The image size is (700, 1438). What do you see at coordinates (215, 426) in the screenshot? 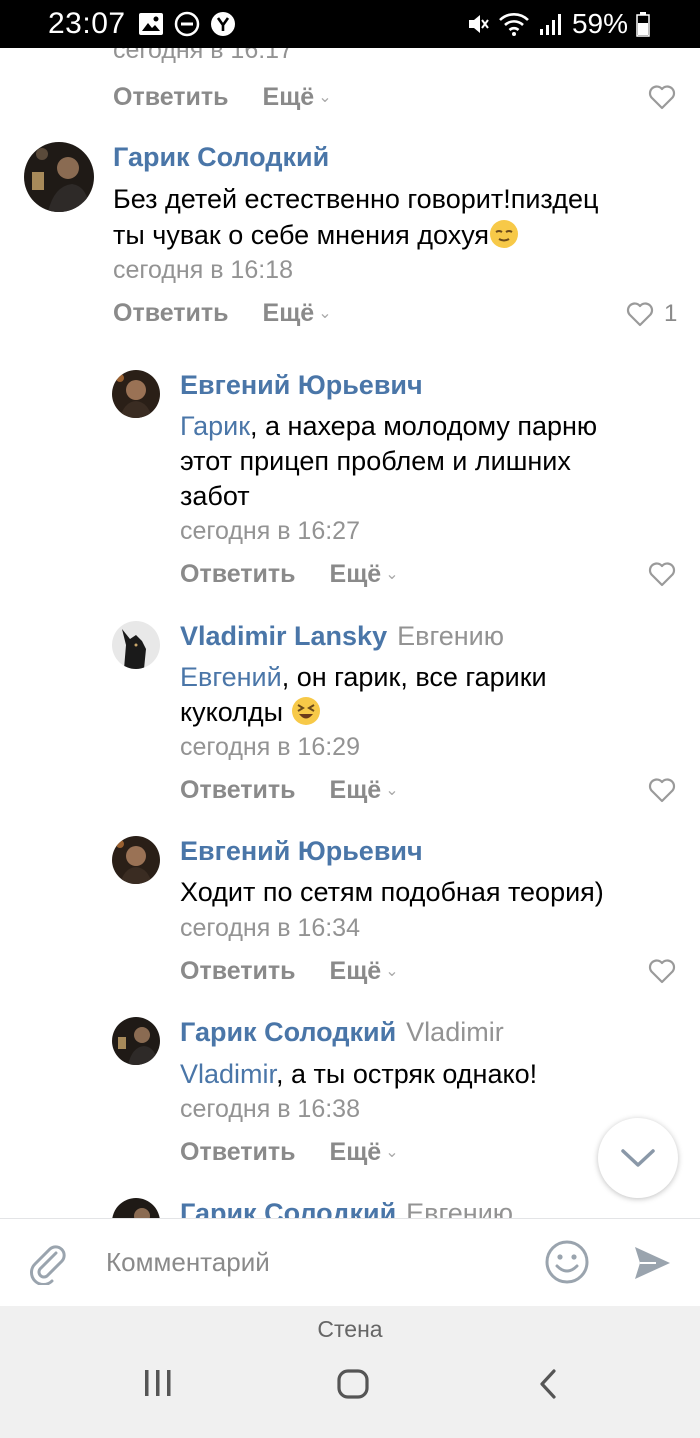
I see `mention-link: Гарик` at bounding box center [215, 426].